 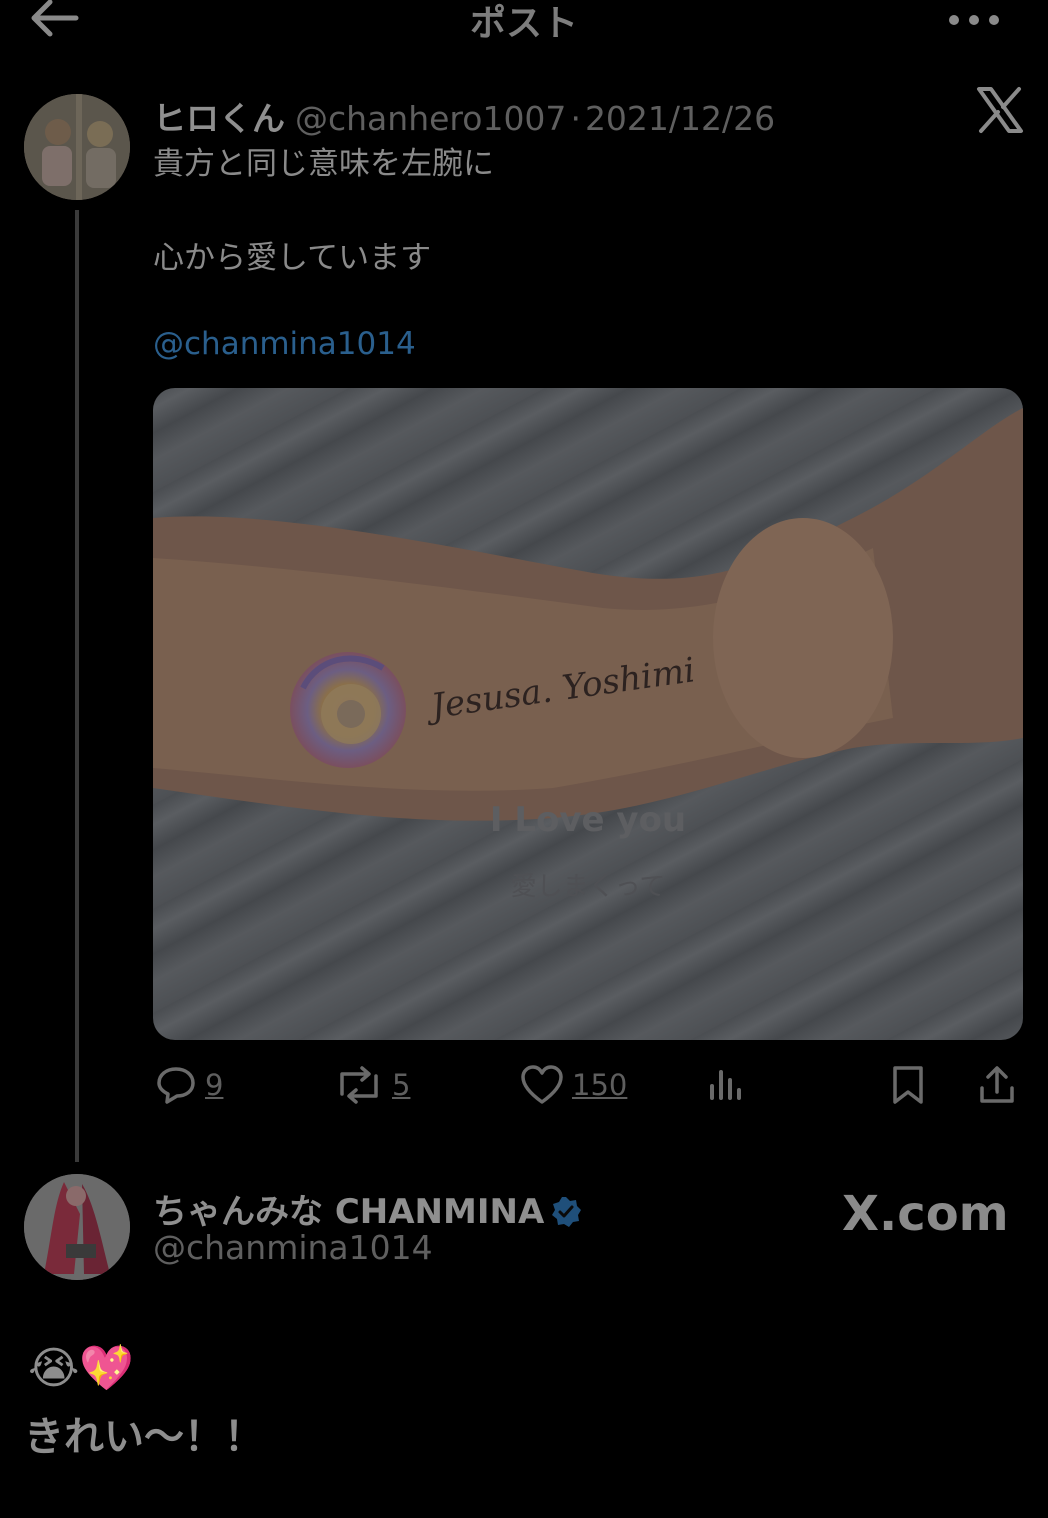 What do you see at coordinates (293, 1247) in the screenshot?
I see `reply-author-handle: @chanmina1014` at bounding box center [293, 1247].